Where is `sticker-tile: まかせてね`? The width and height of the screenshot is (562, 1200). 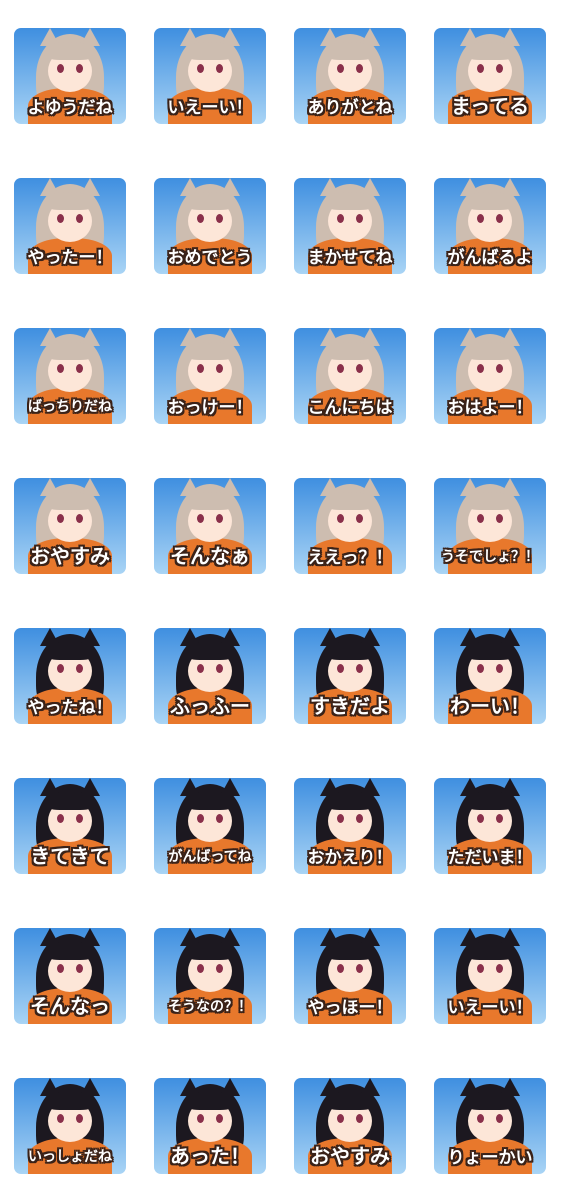 sticker-tile: まかせてね is located at coordinates (350, 226).